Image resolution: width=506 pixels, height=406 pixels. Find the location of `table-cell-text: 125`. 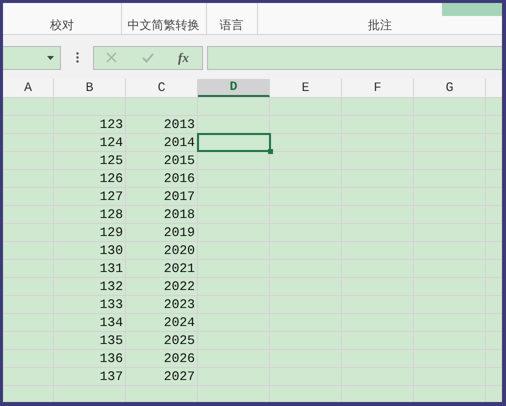

table-cell-text: 125 is located at coordinates (111, 160).